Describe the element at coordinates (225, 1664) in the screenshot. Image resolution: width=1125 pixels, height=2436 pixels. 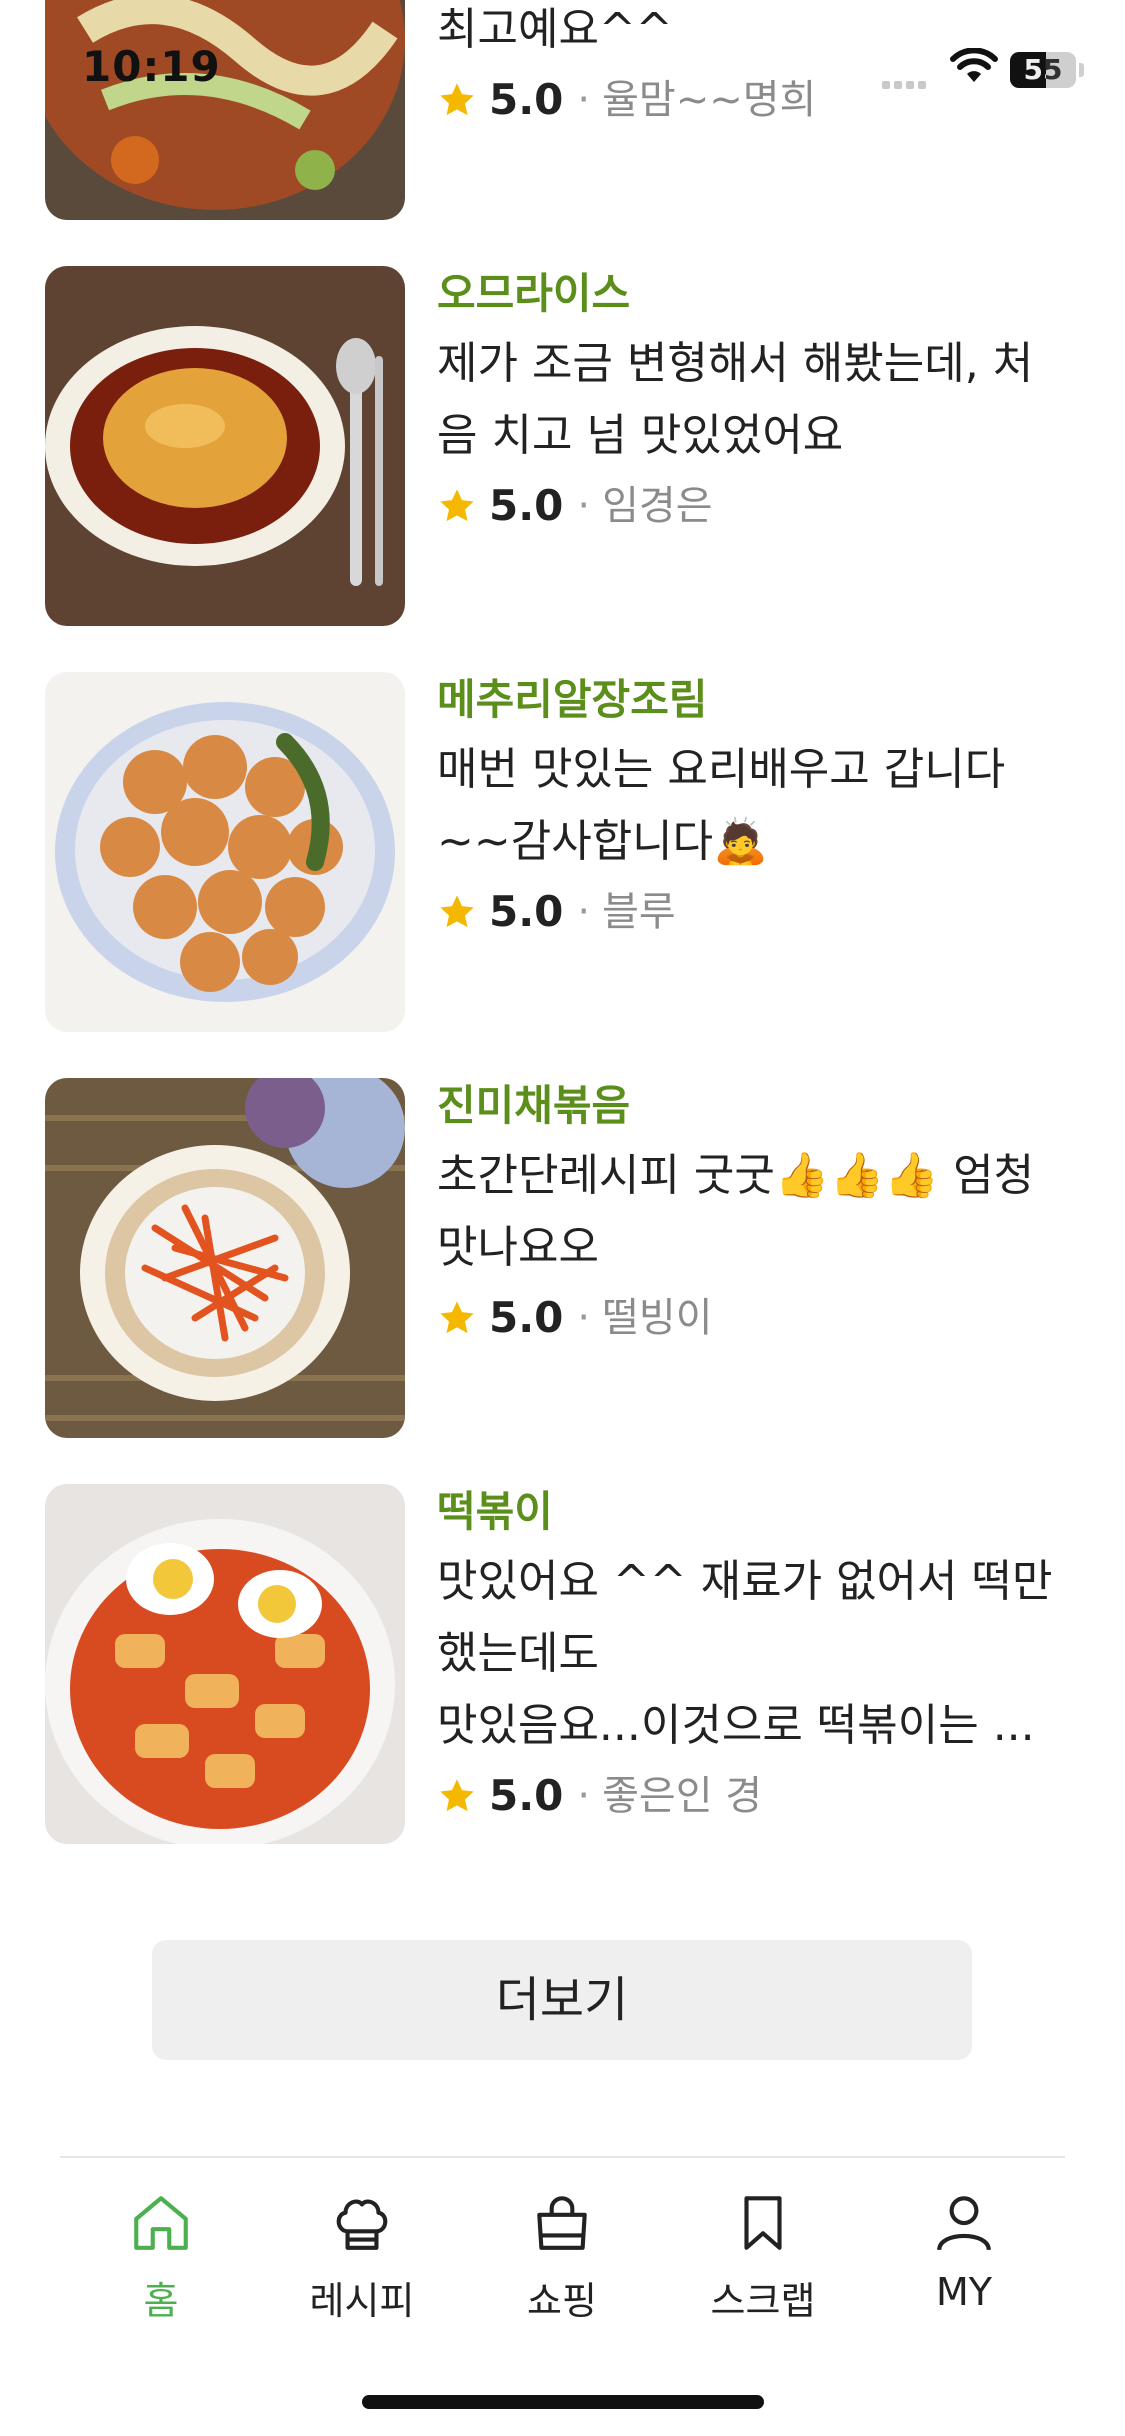
I see `recipe-photo-tteokbokki` at that location.